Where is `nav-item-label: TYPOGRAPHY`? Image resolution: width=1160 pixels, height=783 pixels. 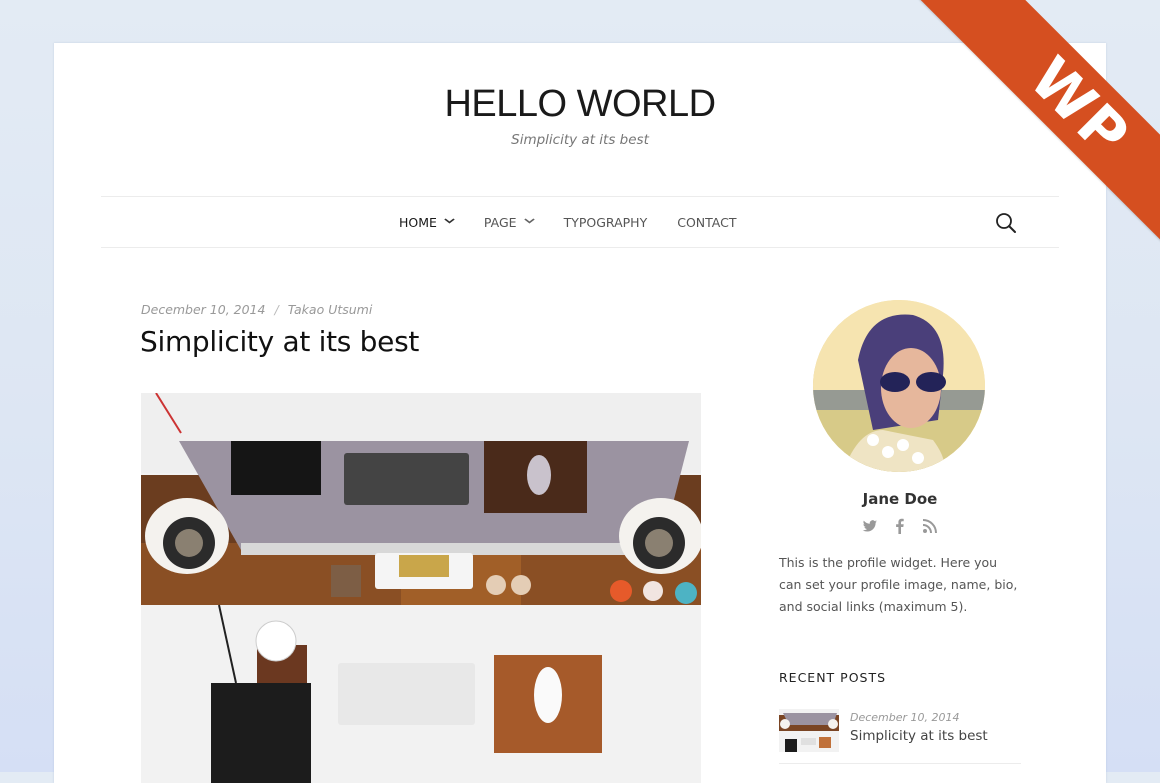
nav-item-label: TYPOGRAPHY is located at coordinates (605, 222).